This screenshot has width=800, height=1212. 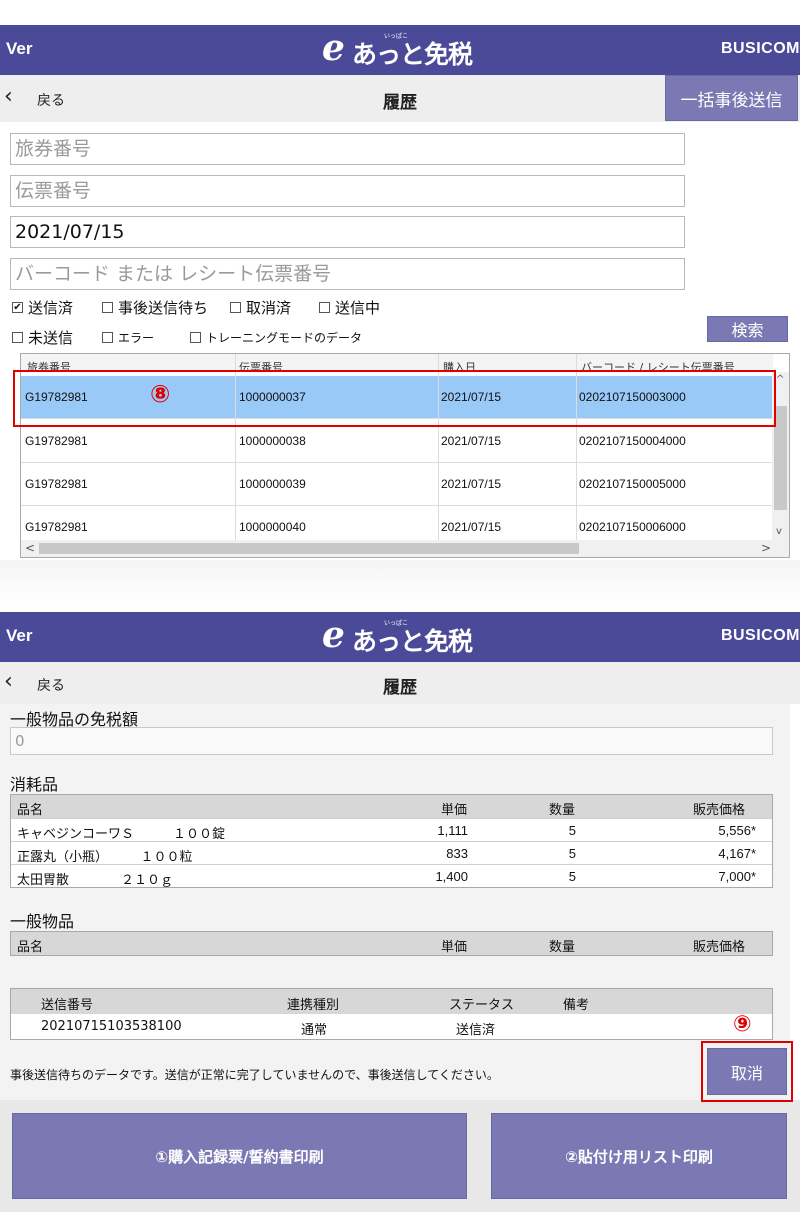 I want to click on scroll-down-icon: v, so click(x=779, y=531).